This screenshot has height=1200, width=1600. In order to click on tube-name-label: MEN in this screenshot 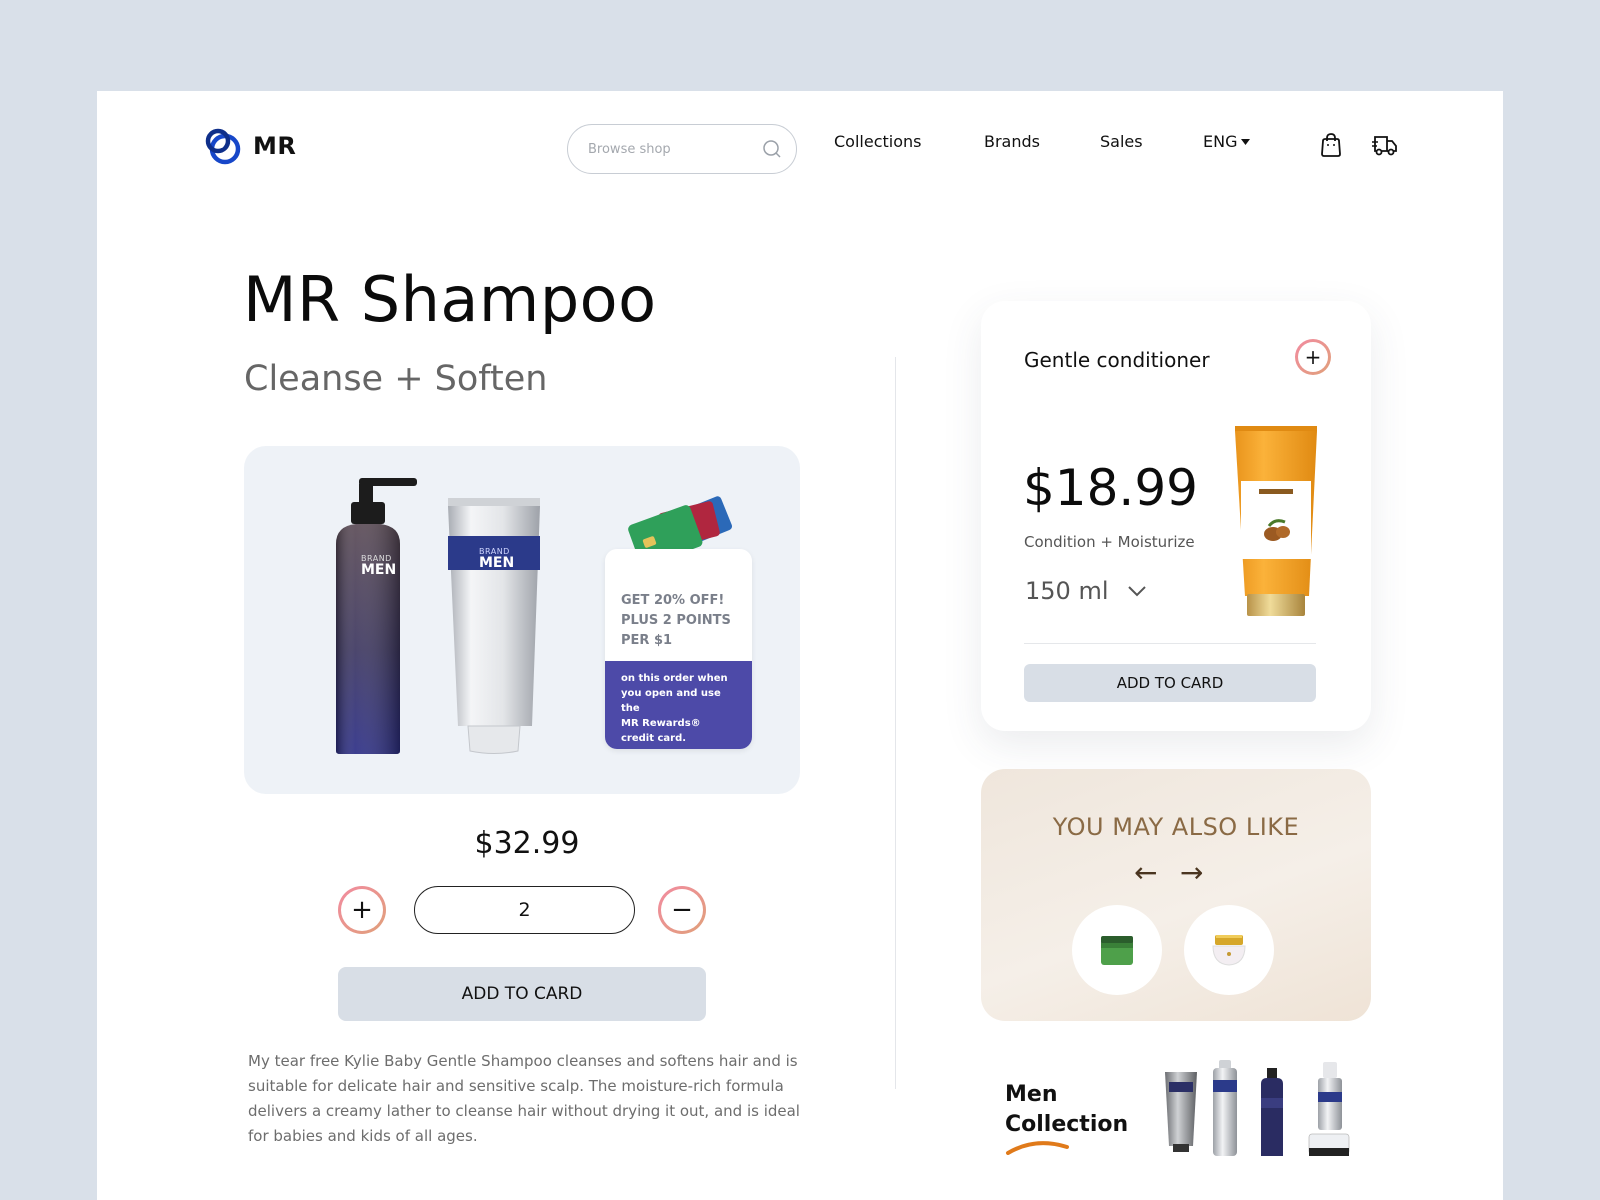, I will do `click(497, 563)`.